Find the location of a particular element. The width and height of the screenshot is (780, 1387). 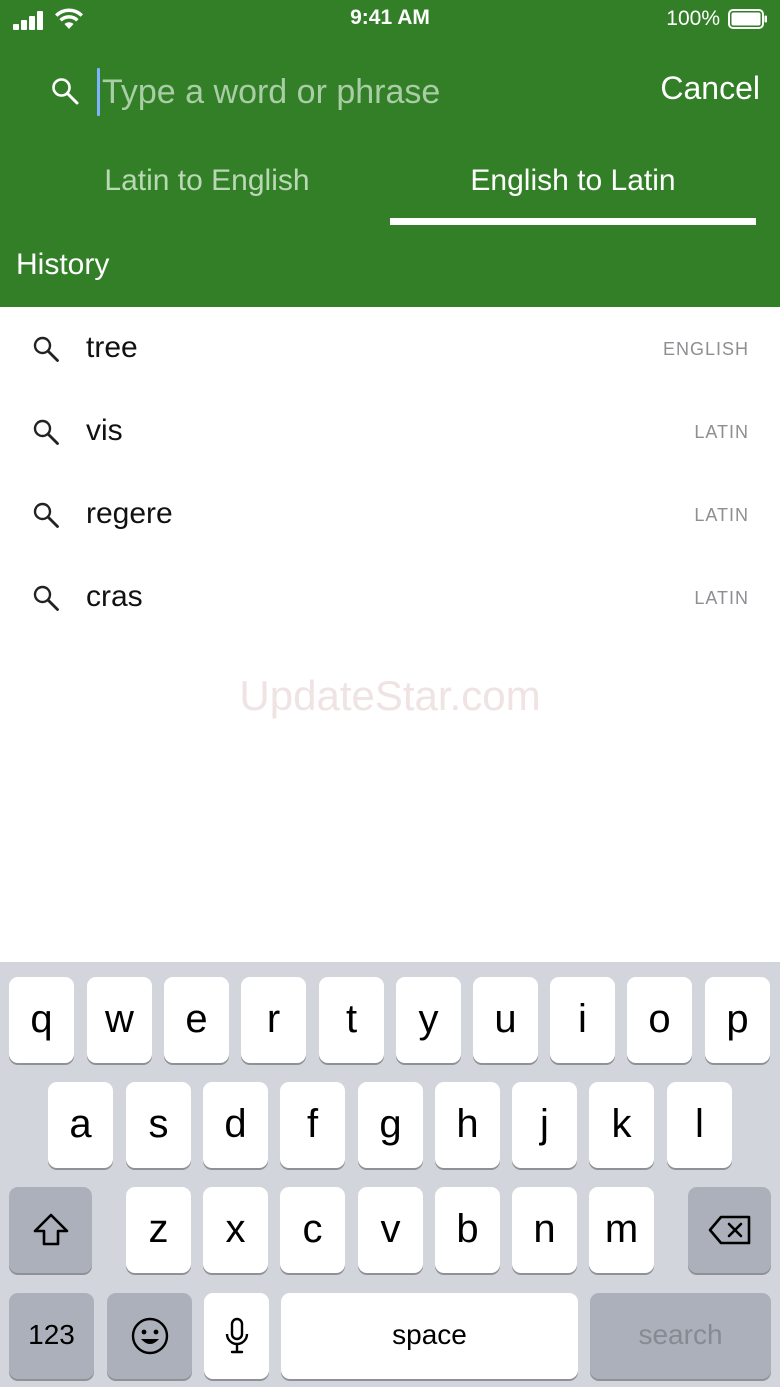

search-bar: Cancel is located at coordinates (390, 92).